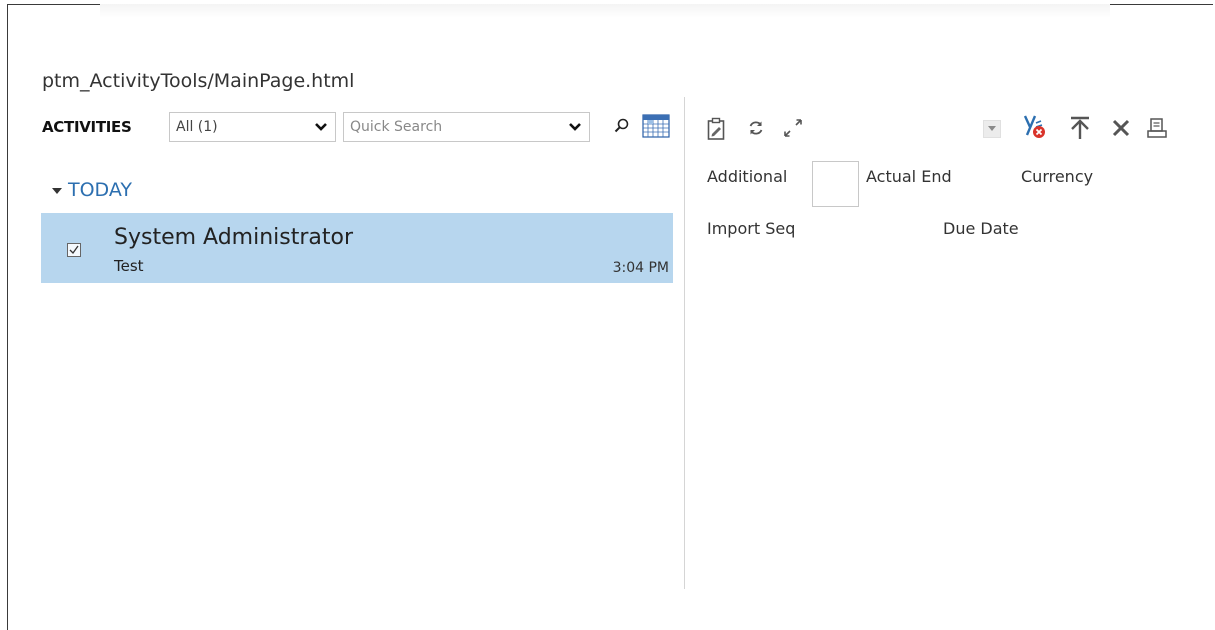 The width and height of the screenshot is (1215, 630). I want to click on additional-field-input, so click(835, 184).